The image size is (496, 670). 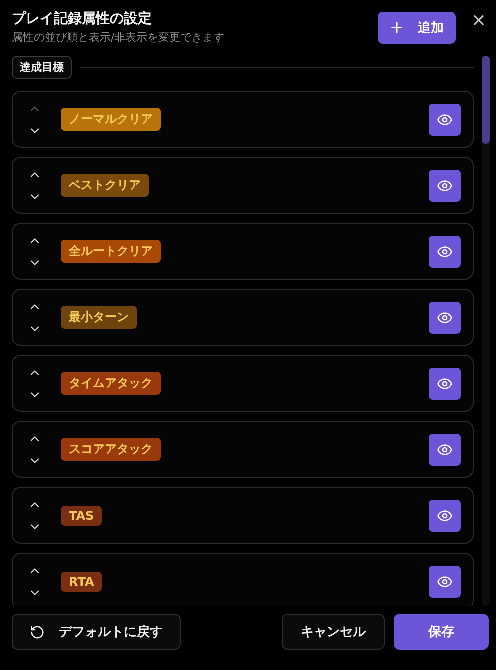 What do you see at coordinates (479, 20) in the screenshot?
I see `close-button: ×` at bounding box center [479, 20].